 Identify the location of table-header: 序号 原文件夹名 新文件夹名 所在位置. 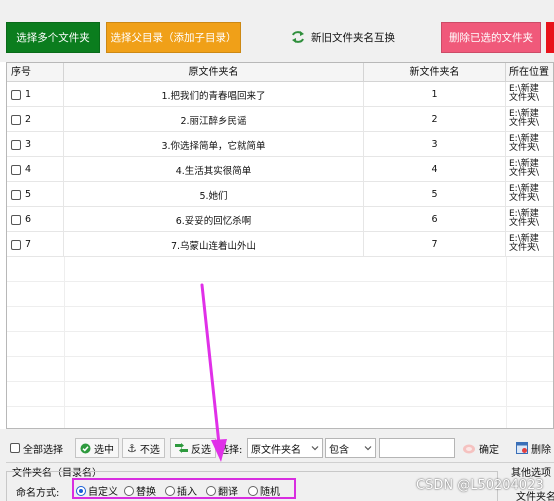
(280, 72).